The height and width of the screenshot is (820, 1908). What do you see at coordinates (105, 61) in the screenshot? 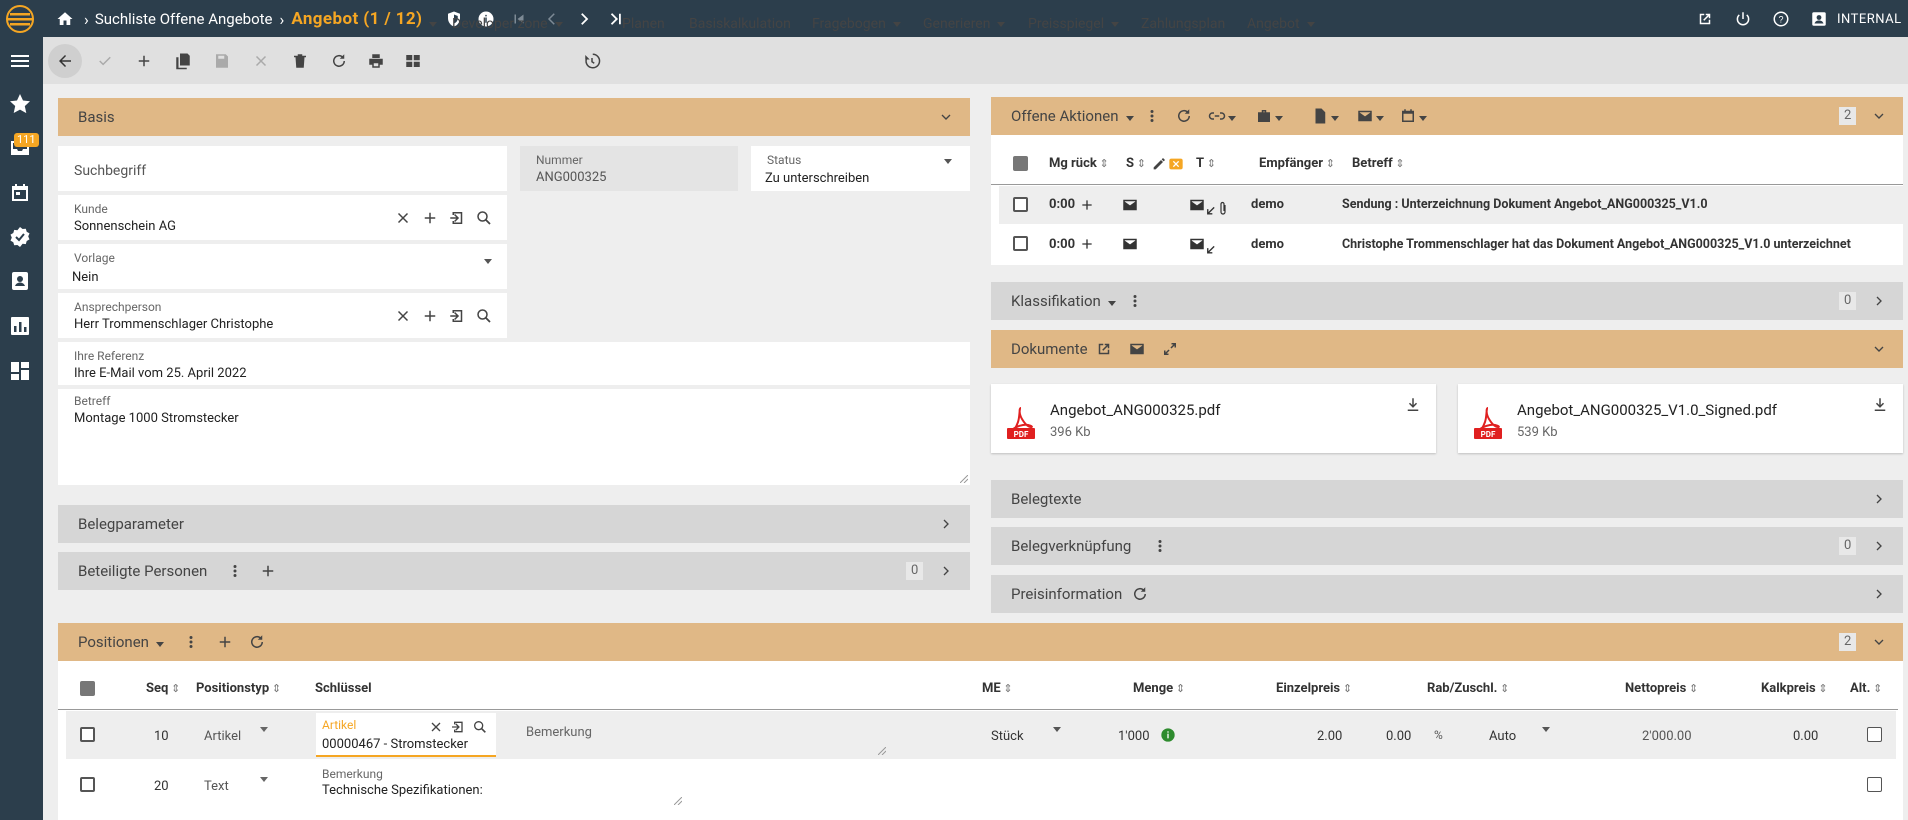
I see `check-icon` at bounding box center [105, 61].